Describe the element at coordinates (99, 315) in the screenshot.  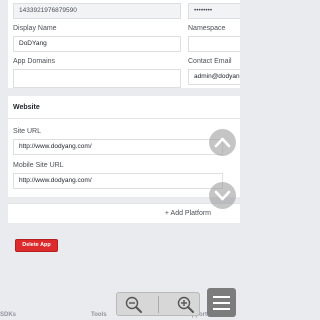
I see `footer-link-tools: Tools` at that location.